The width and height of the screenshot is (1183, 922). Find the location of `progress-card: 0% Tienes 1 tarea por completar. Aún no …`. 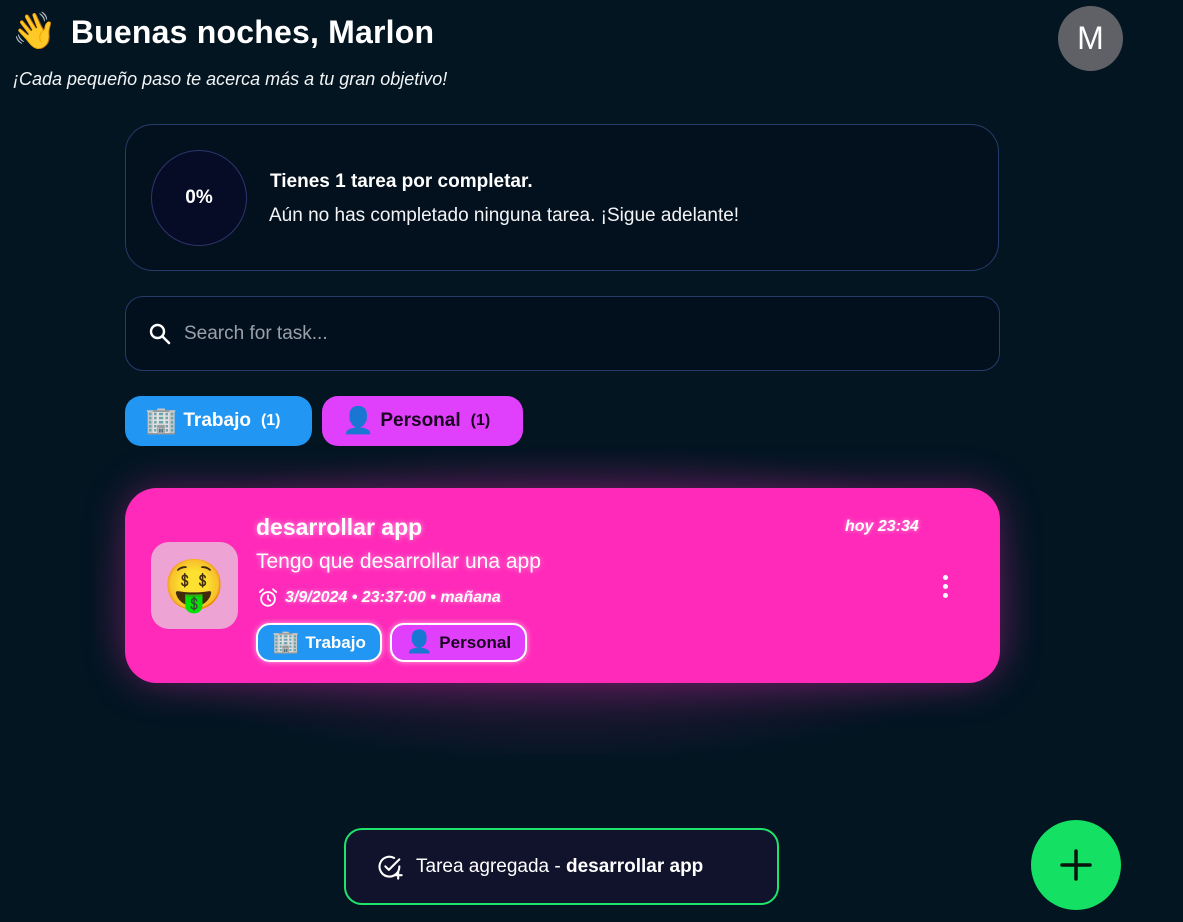

progress-card: 0% Tienes 1 tarea por completar. Aún no … is located at coordinates (562, 197).